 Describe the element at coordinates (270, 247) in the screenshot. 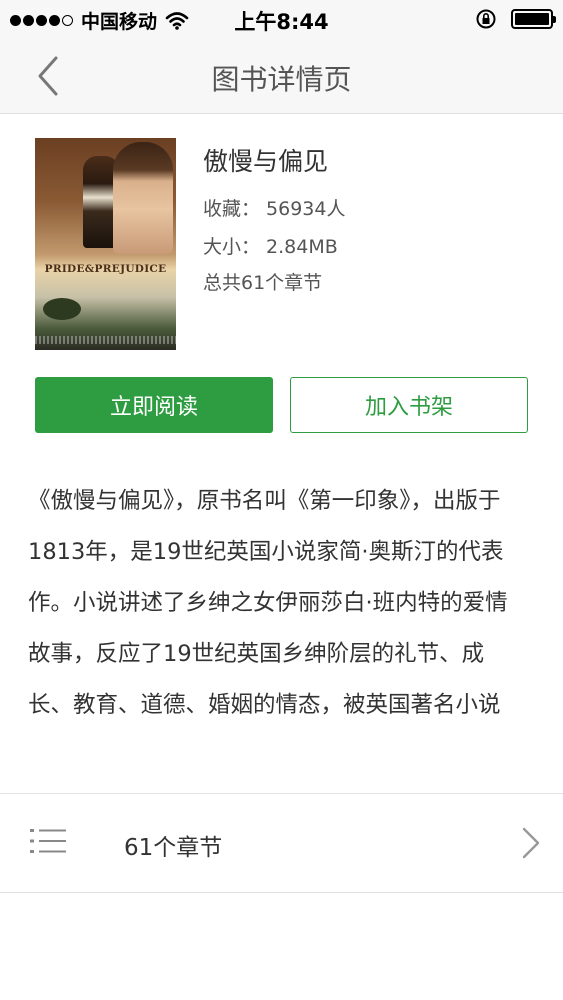

I see `book-size: 大小： 2.84MB` at that location.